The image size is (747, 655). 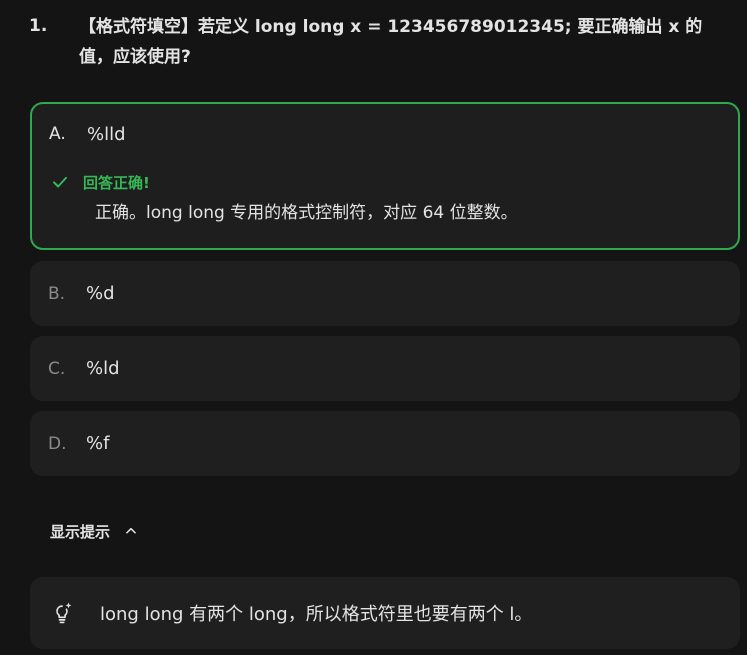 What do you see at coordinates (60, 182) in the screenshot?
I see `check-icon` at bounding box center [60, 182].